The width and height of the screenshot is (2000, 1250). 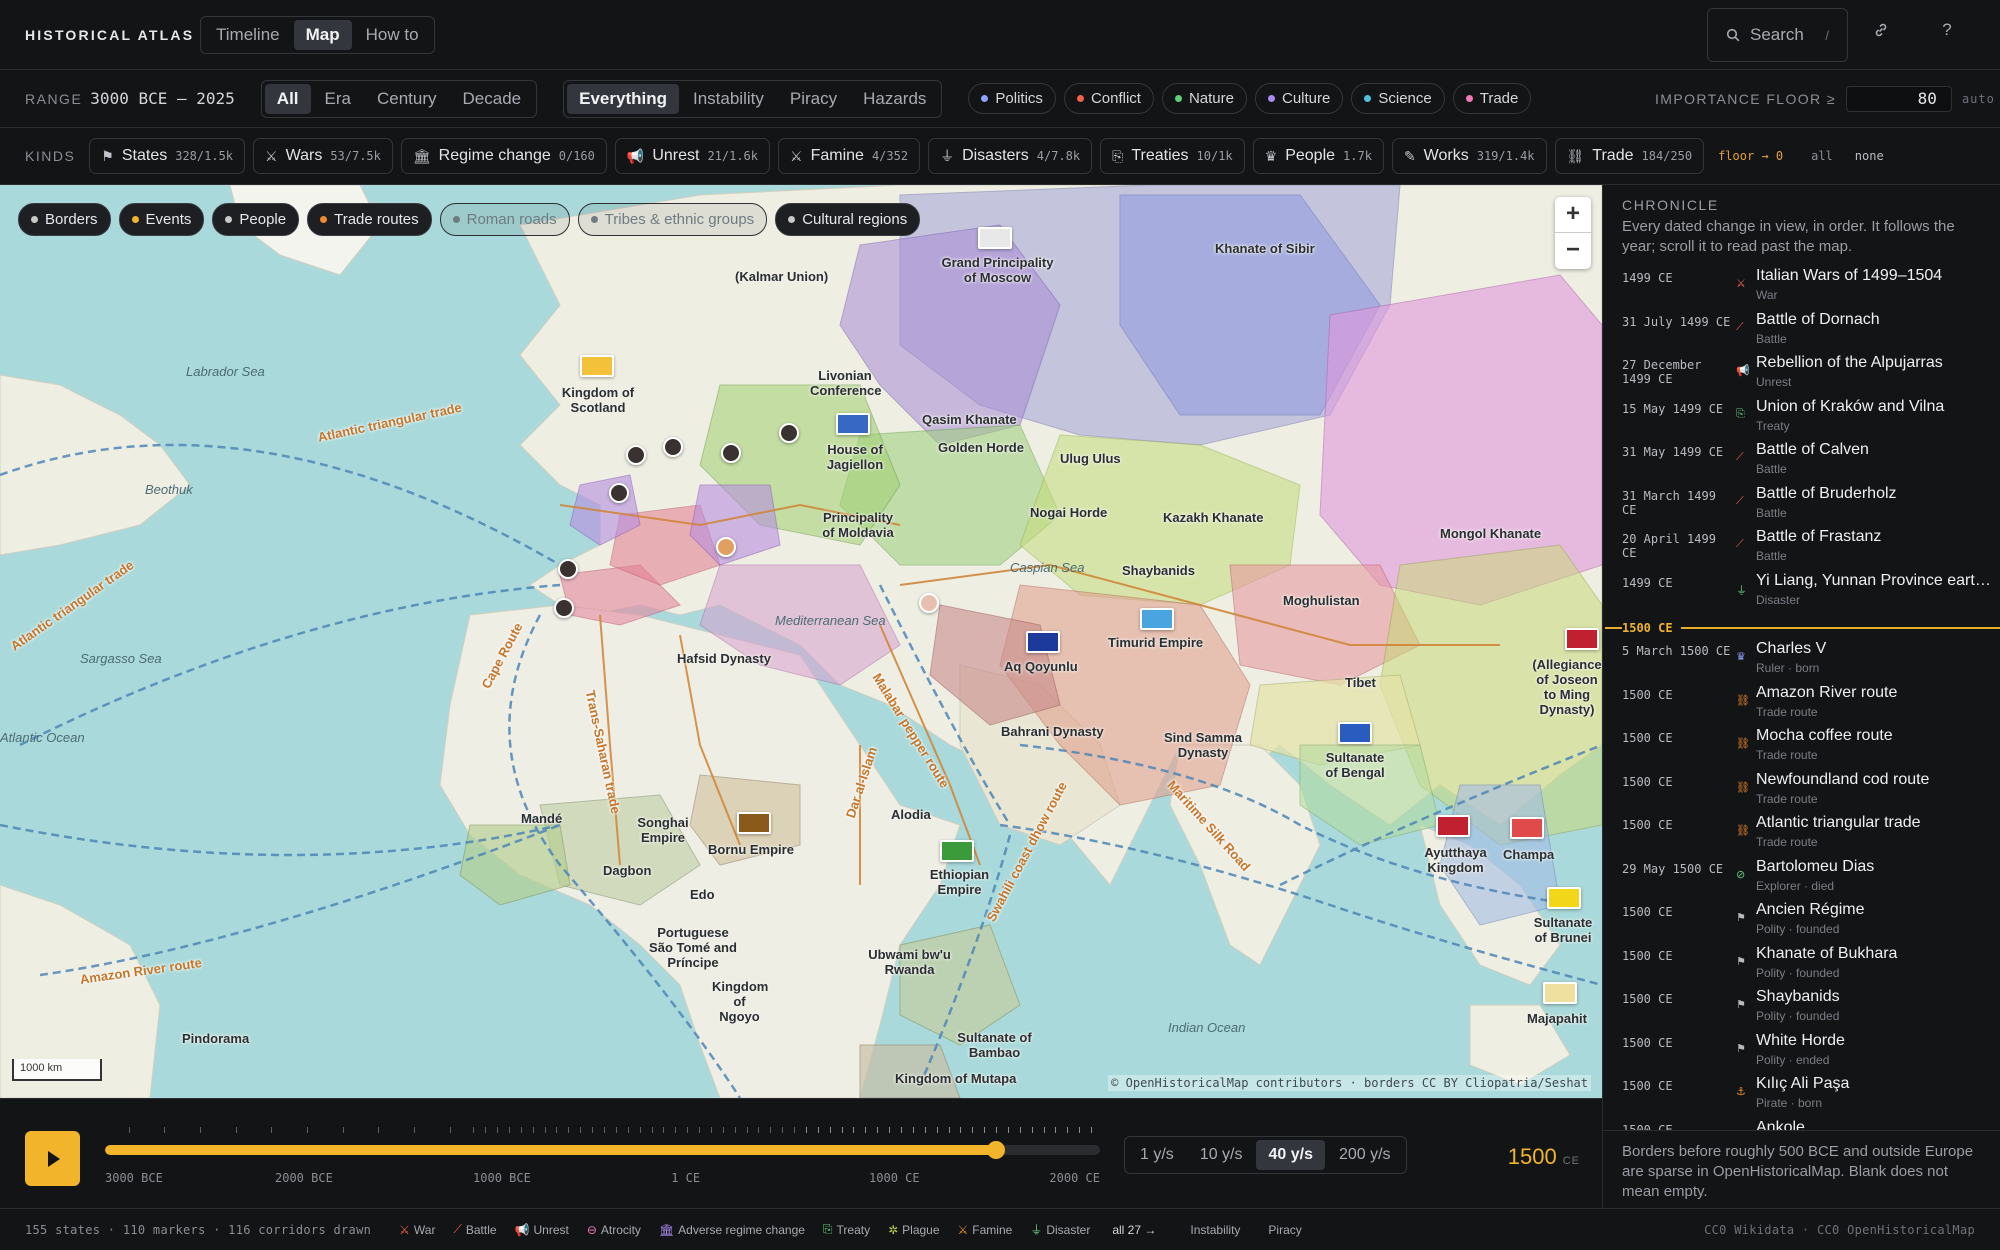 I want to click on legend-plague: ✲ Plague, so click(x=913, y=1230).